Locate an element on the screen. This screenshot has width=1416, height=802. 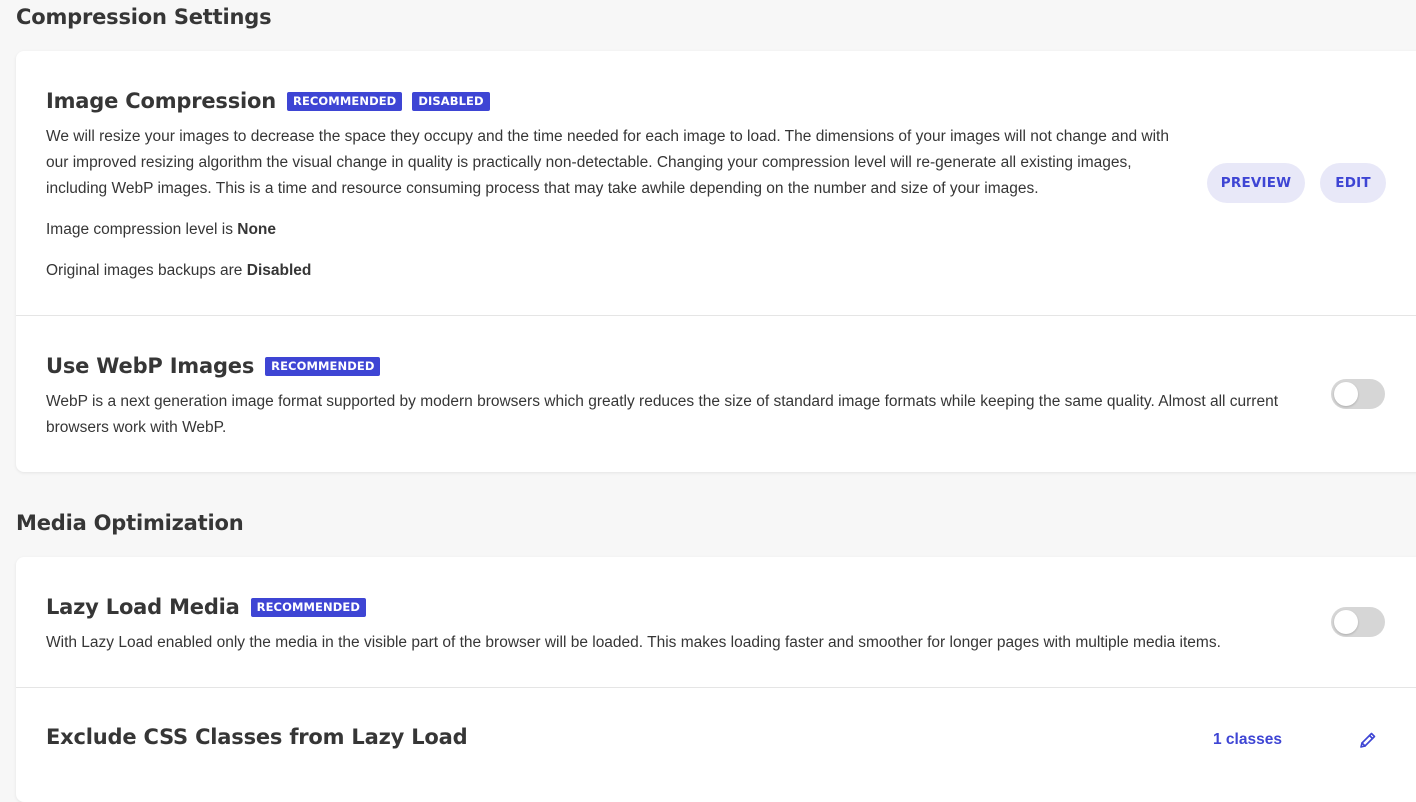
backup-status-line: Original images backups are Disabled is located at coordinates (178, 271).